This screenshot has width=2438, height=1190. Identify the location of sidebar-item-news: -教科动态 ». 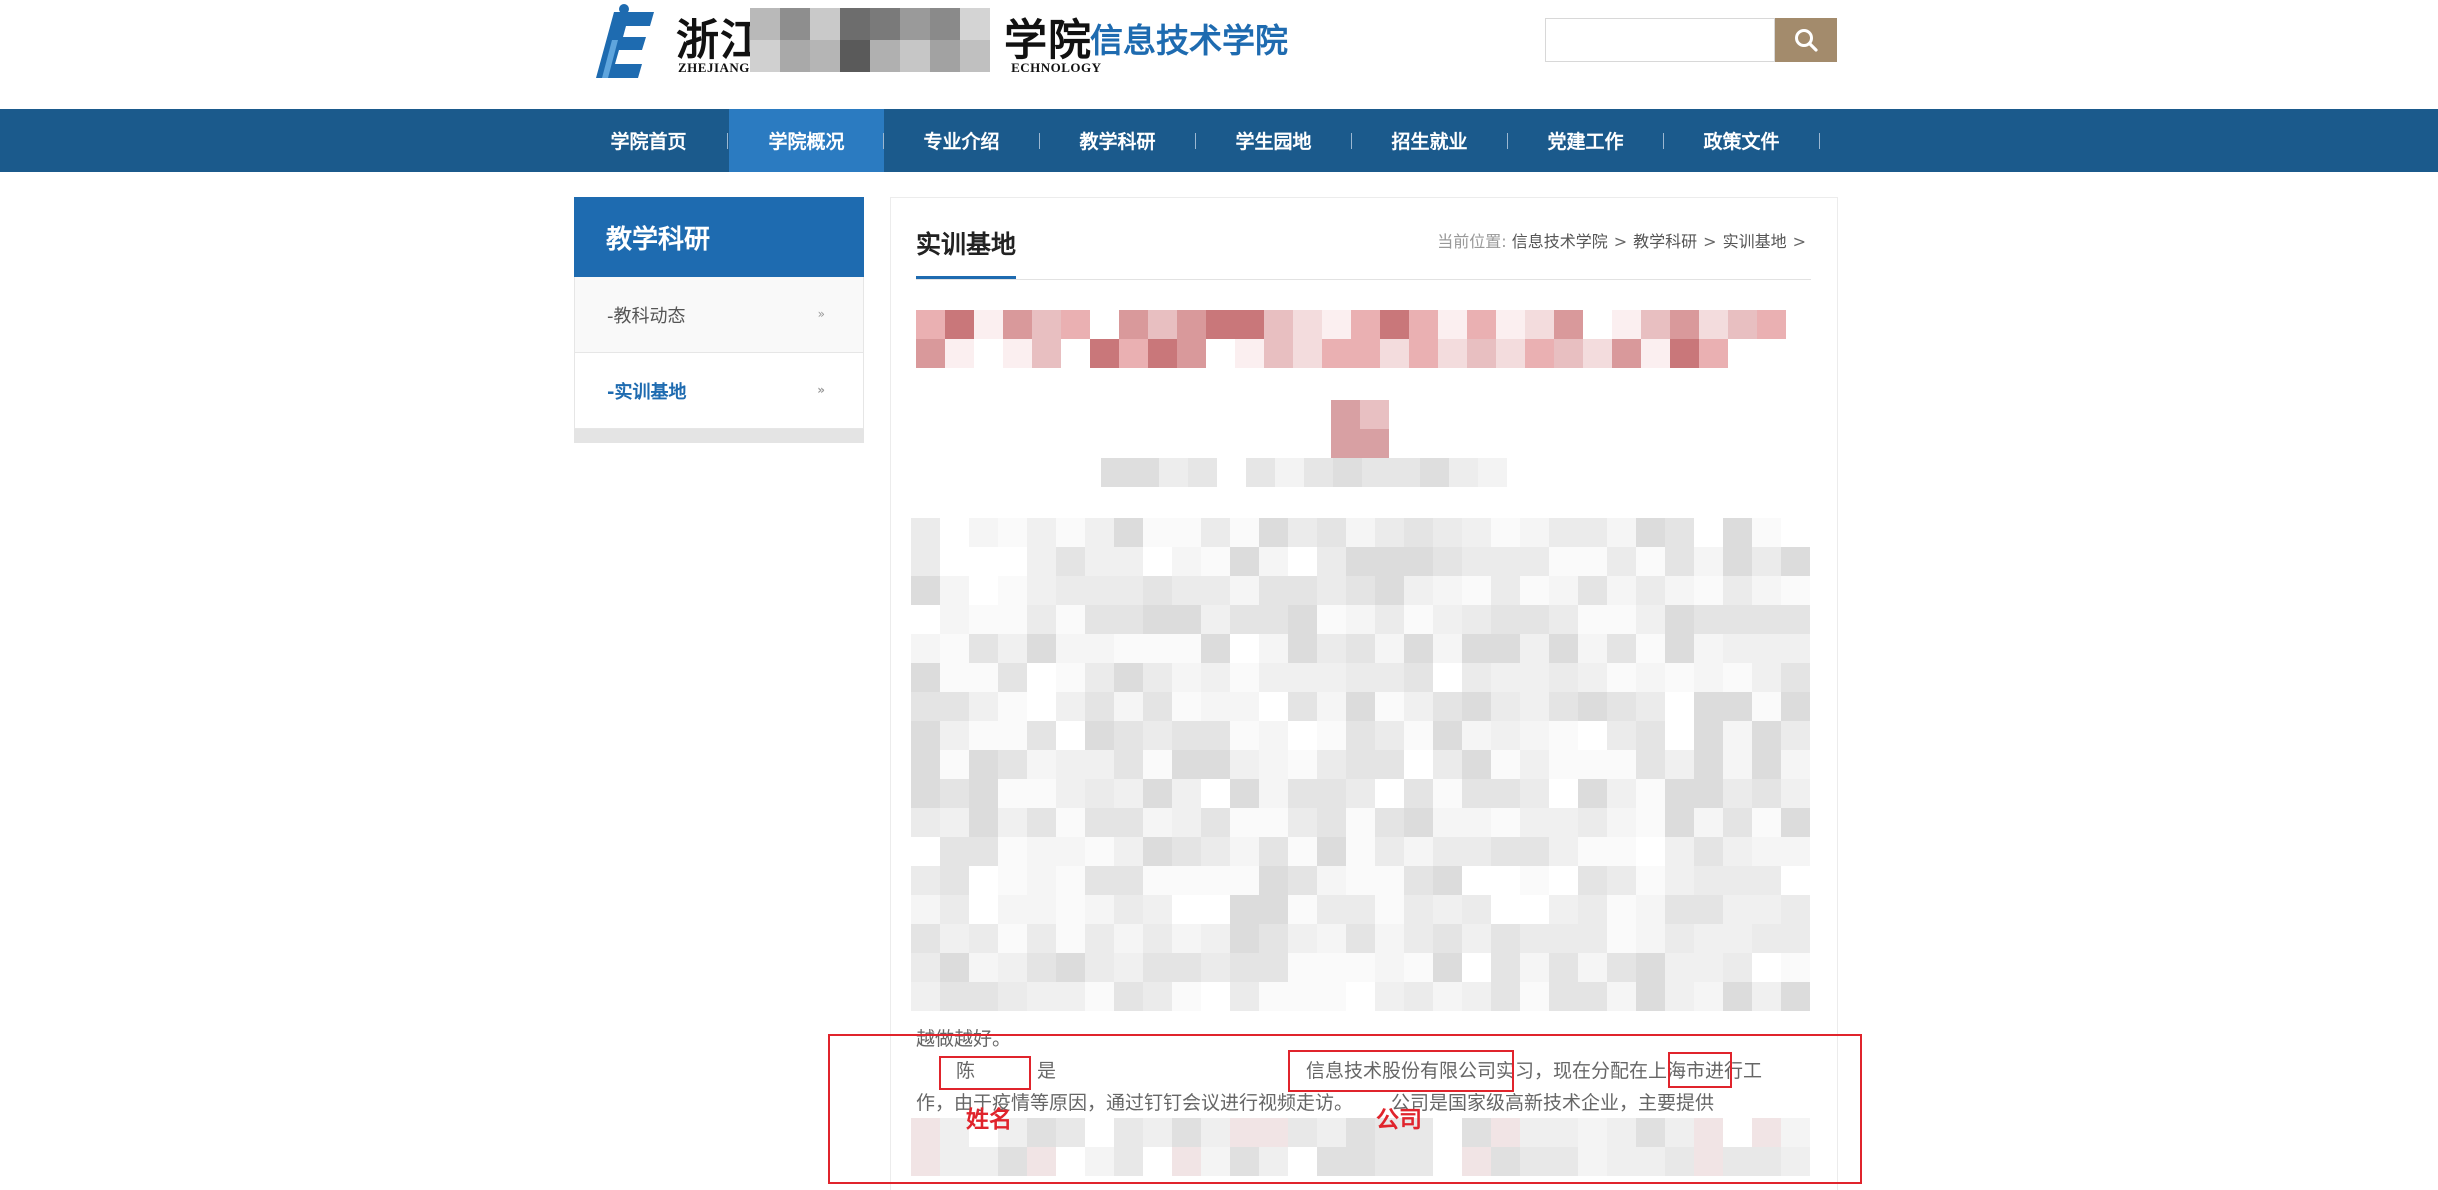
(719, 315).